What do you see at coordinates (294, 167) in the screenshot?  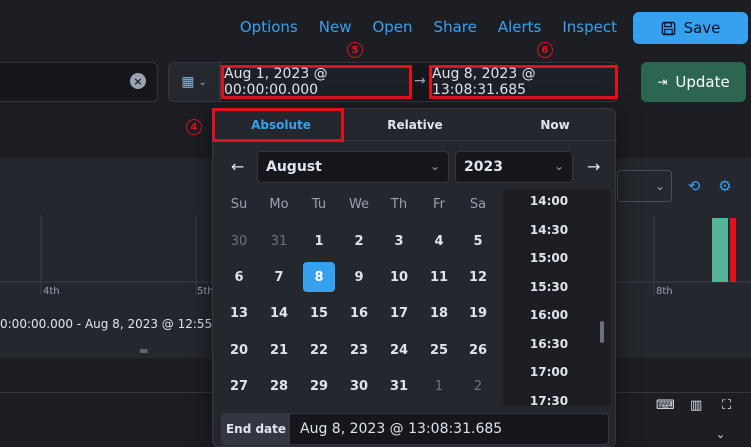 I see `month-select-value: August` at bounding box center [294, 167].